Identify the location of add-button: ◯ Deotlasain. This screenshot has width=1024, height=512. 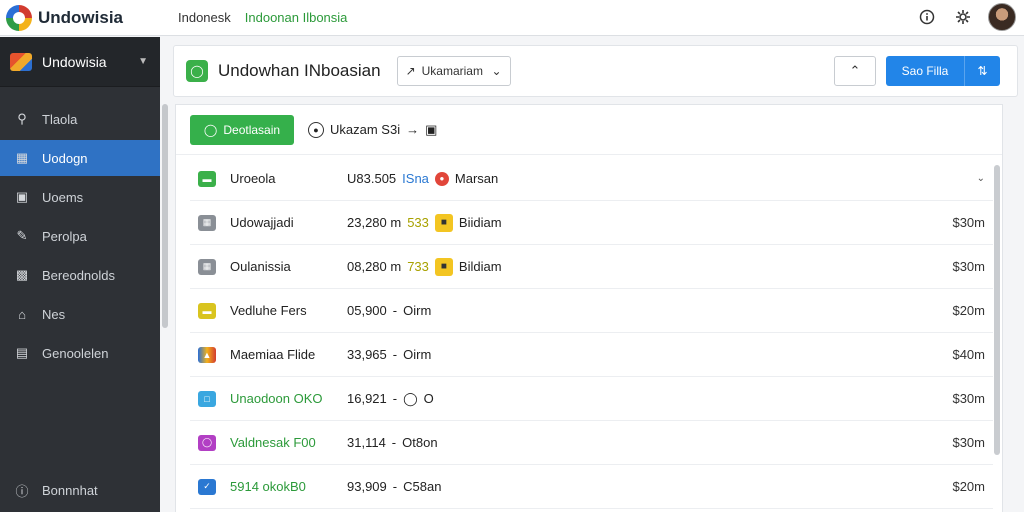
(242, 129).